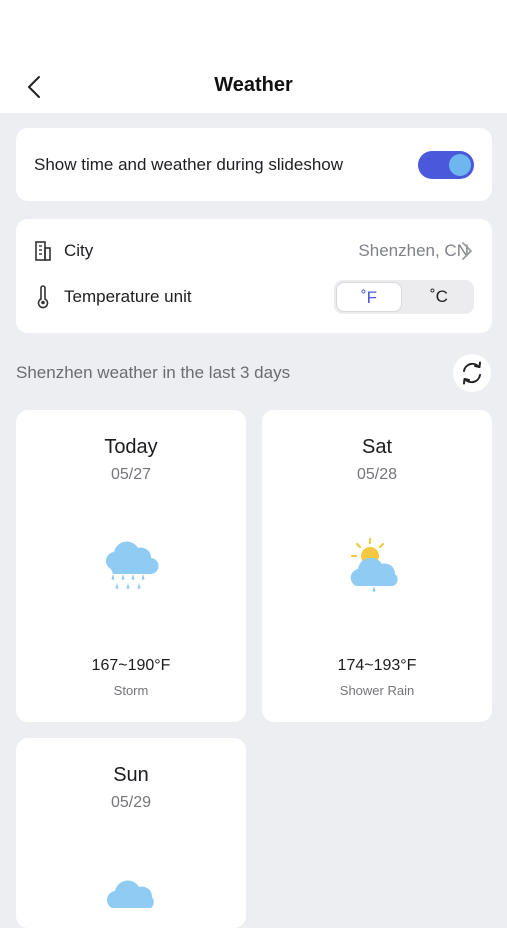 Image resolution: width=507 pixels, height=928 pixels. Describe the element at coordinates (467, 251) in the screenshot. I see `chevron-right-icon` at that location.